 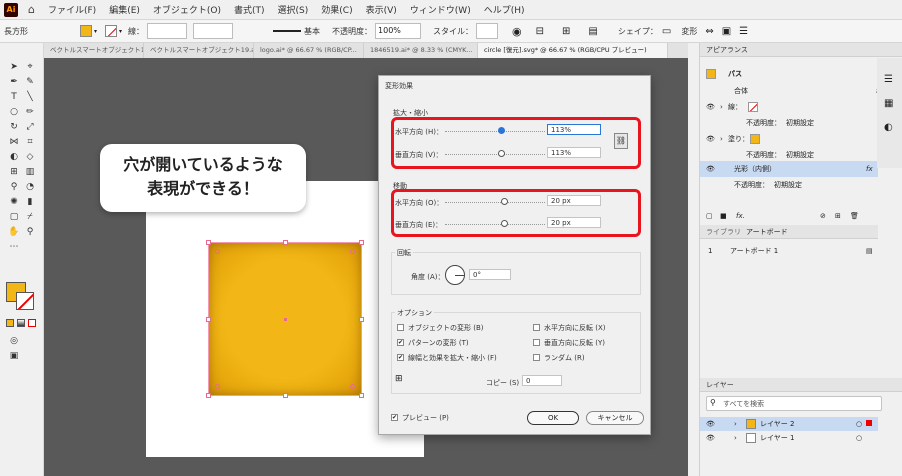 What do you see at coordinates (888, 127) in the screenshot?
I see `appearance-icon: ◐` at bounding box center [888, 127].